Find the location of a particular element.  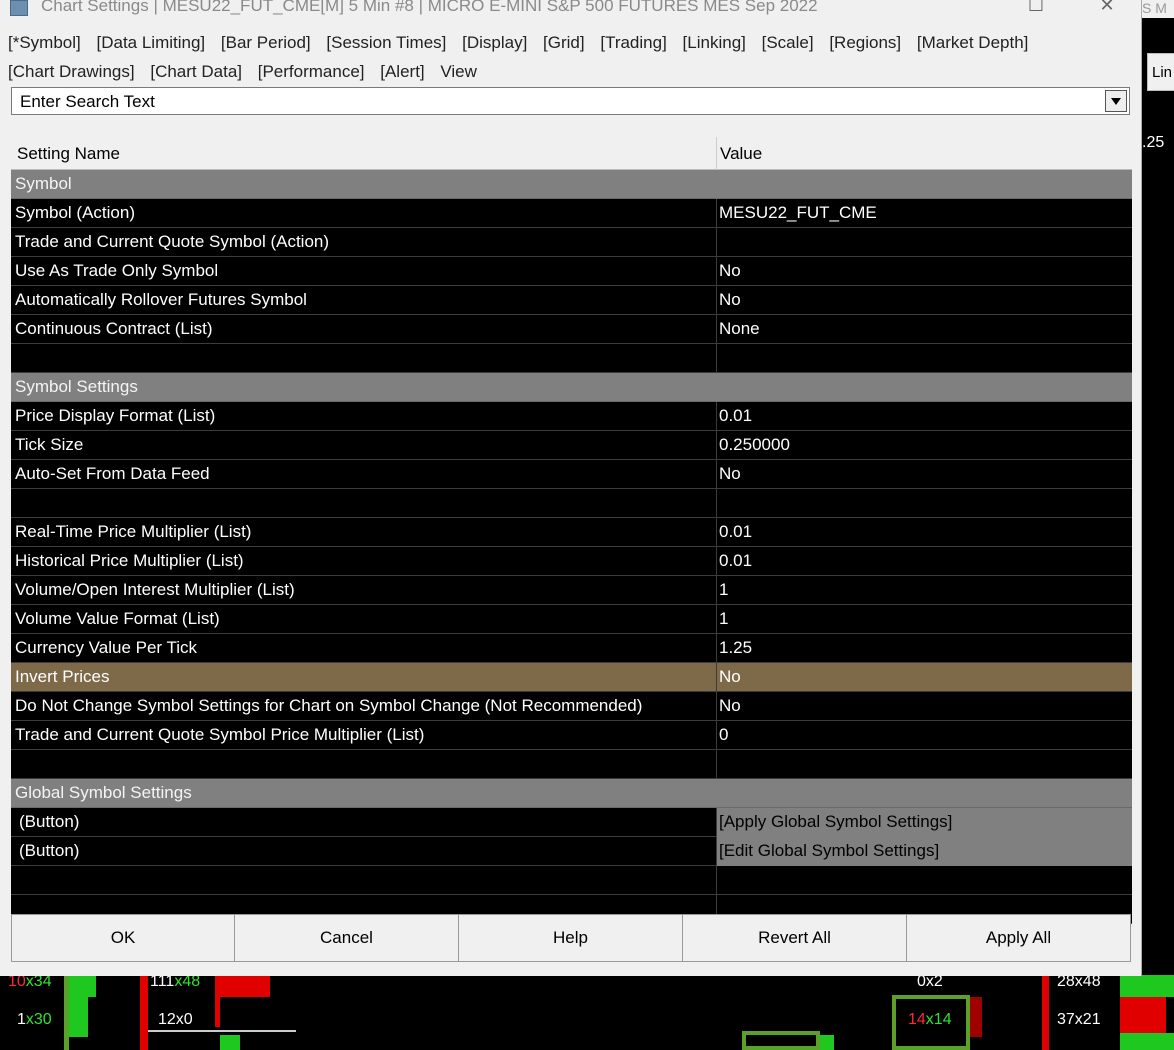

background-bid-ask-label: 1x30 is located at coordinates (34, 1019).